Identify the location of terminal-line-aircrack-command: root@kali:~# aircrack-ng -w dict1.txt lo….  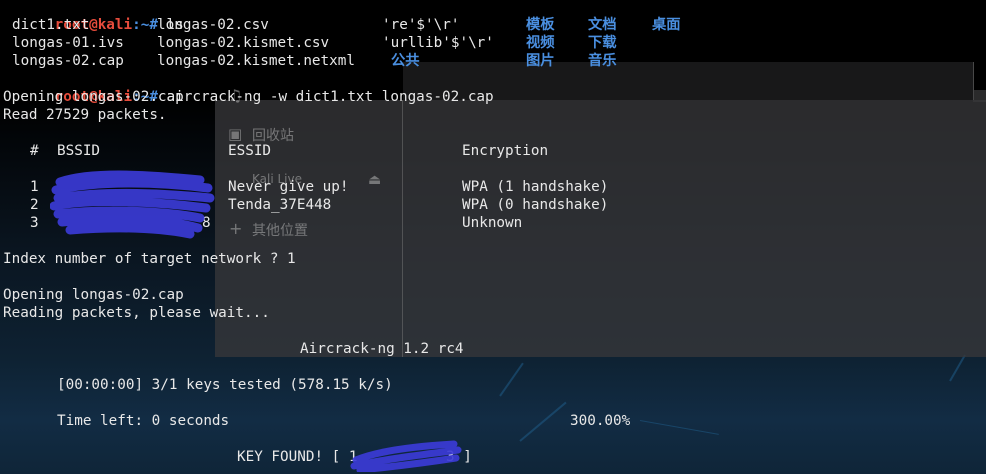
(248, 87).